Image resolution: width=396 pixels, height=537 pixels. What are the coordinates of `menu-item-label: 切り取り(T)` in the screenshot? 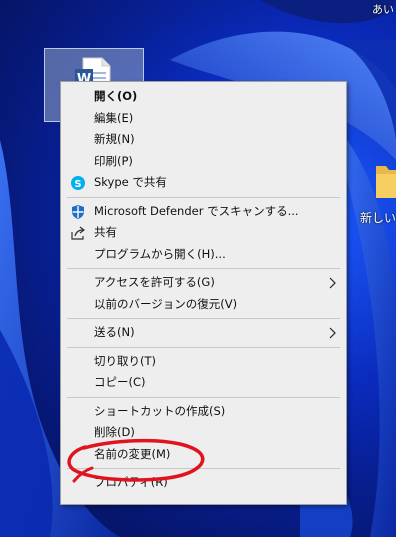 It's located at (125, 360).